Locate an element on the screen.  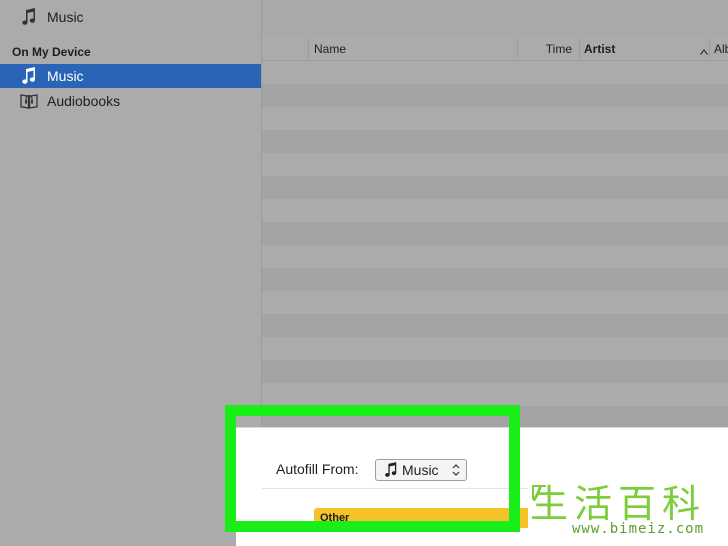
column-label: Alb is located at coordinates (721, 48).